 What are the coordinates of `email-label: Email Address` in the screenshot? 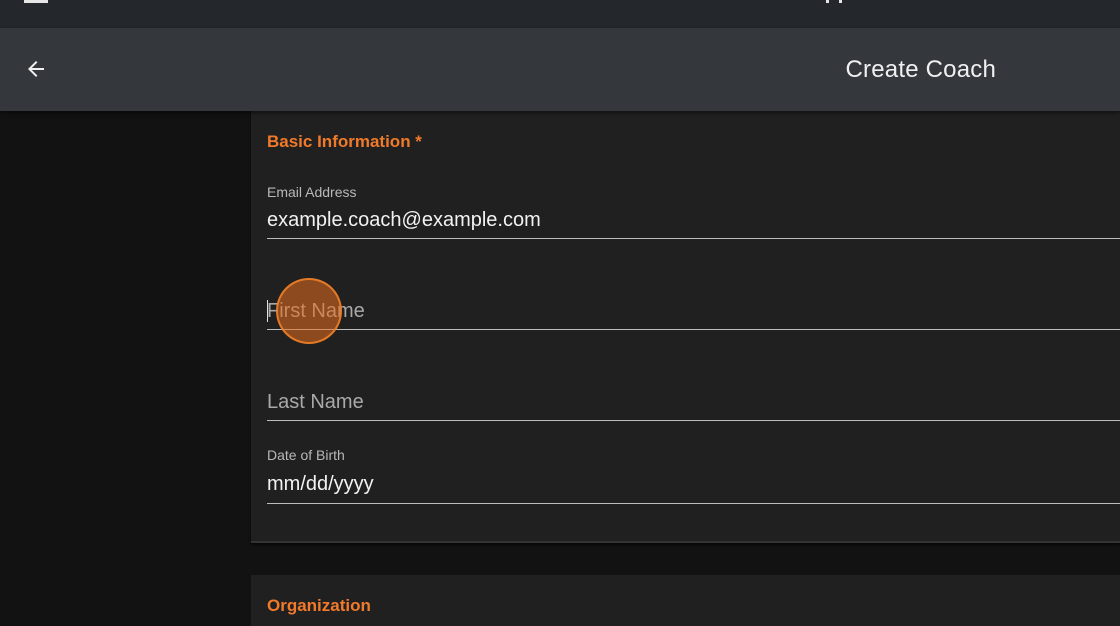 It's located at (312, 192).